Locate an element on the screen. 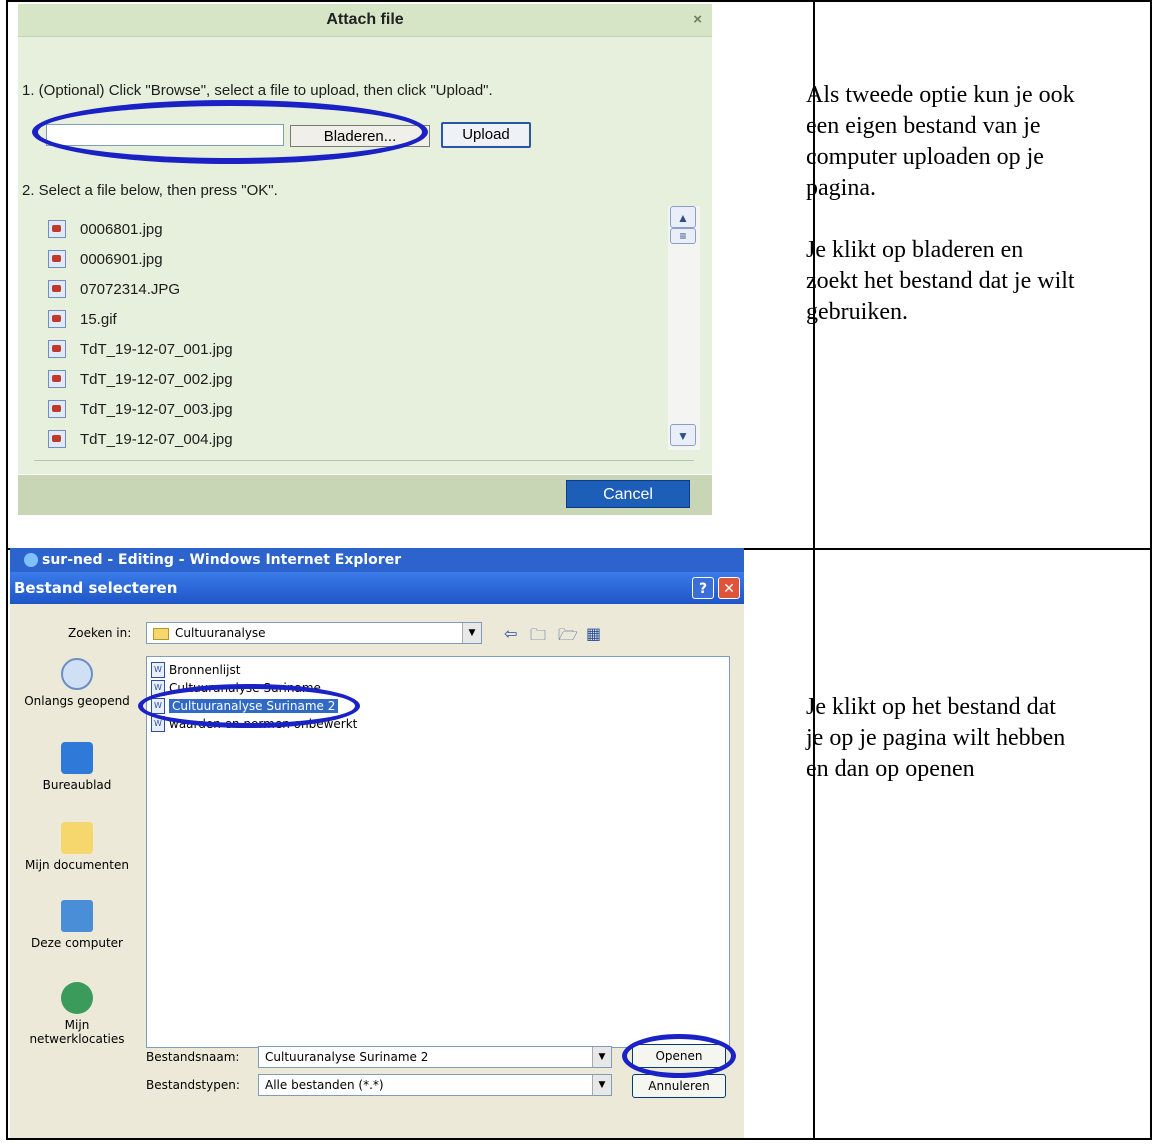  desktop-icon is located at coordinates (77, 758).